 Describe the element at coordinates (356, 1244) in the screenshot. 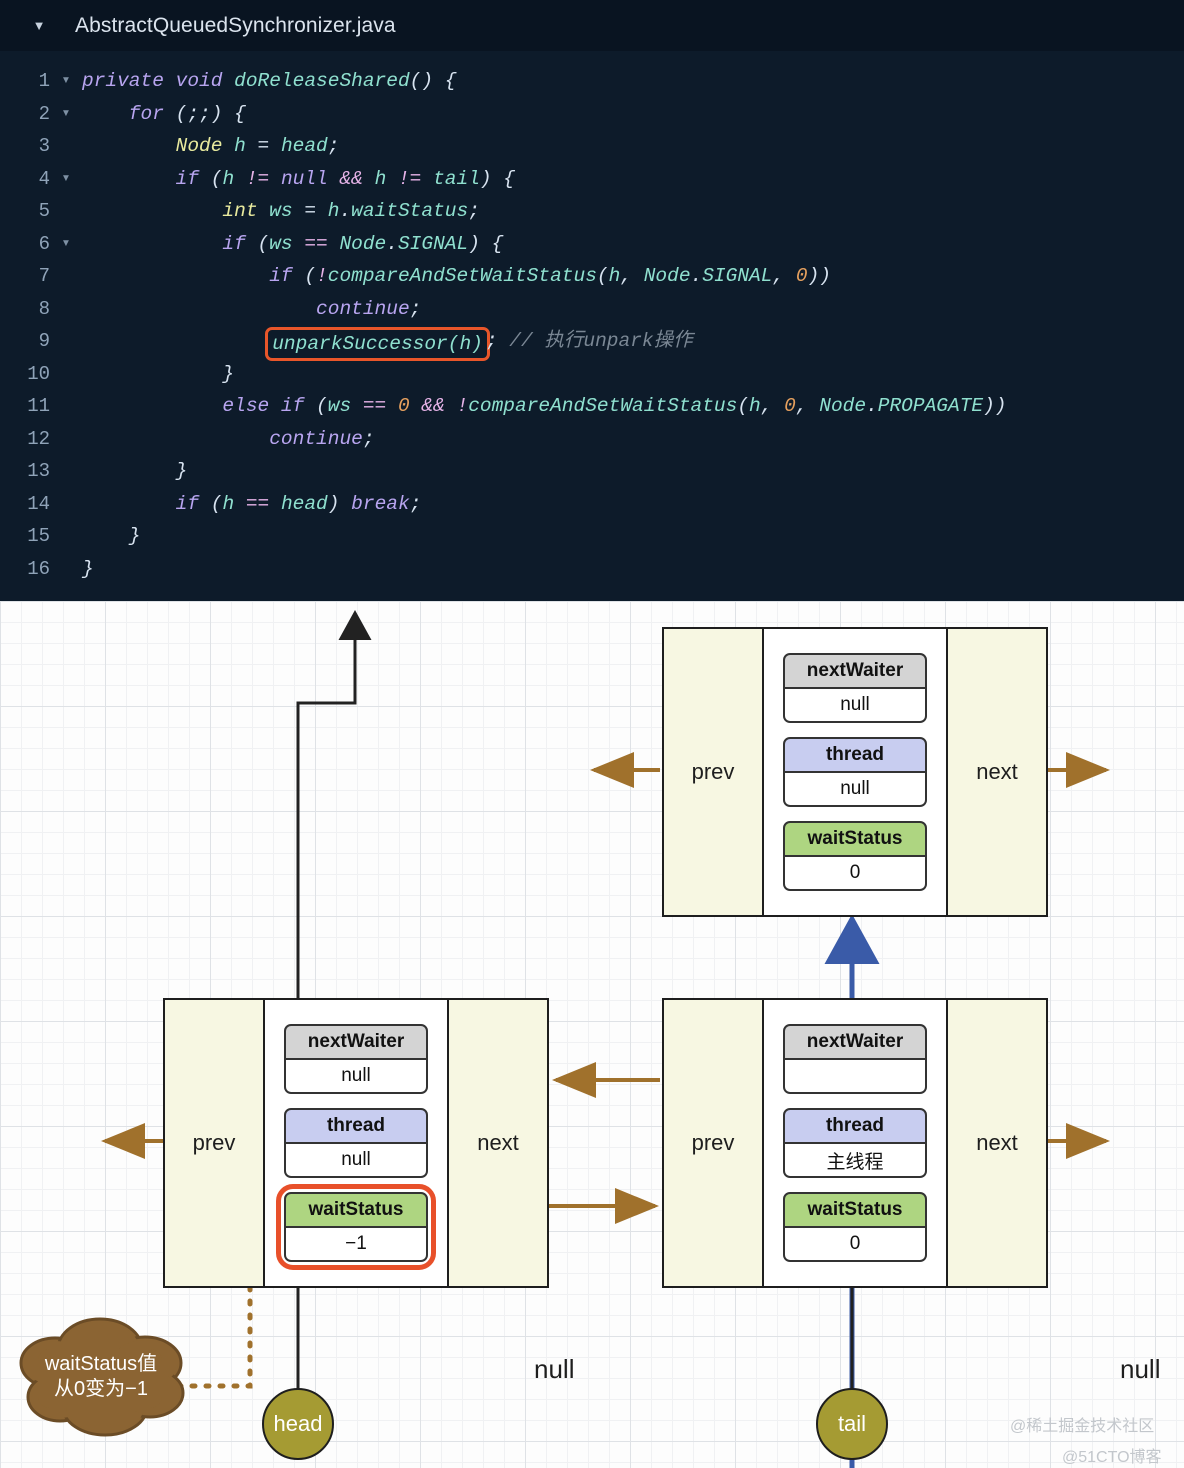

I see `field-wait-status-value: −1` at that location.